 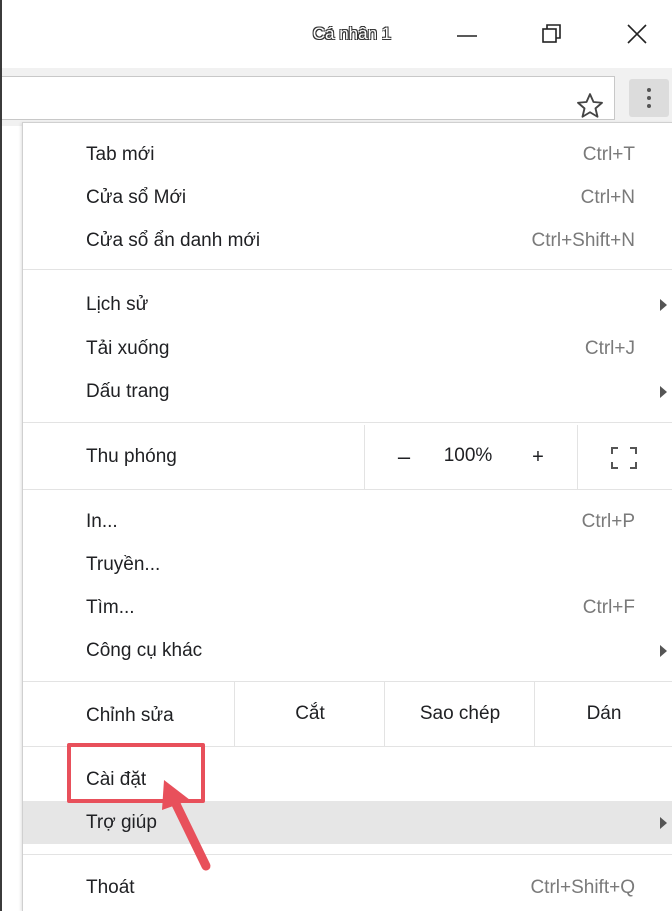 I want to click on title-bar: Cá nhân 1, so click(x=337, y=34).